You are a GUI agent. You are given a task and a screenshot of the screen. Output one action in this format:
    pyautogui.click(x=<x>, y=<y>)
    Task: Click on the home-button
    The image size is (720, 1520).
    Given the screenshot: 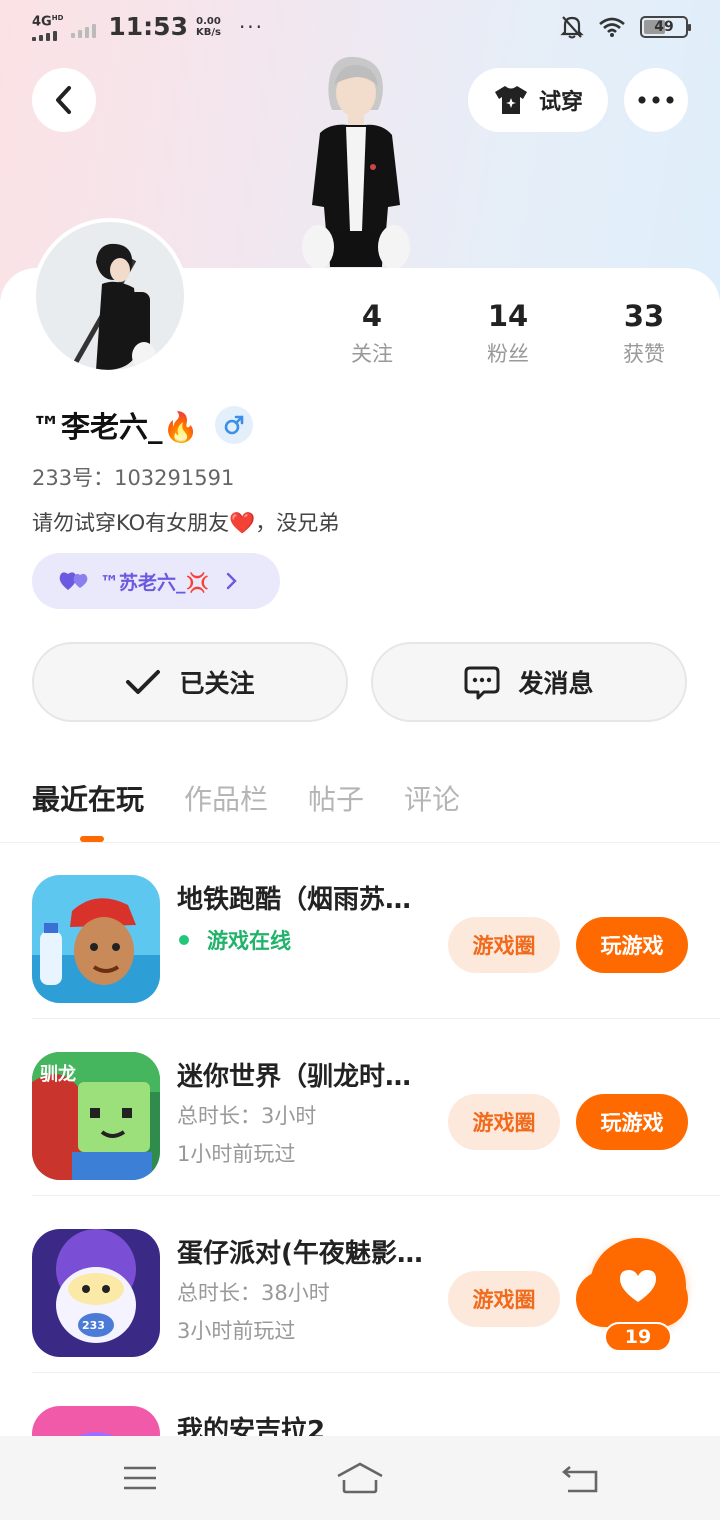 What is the action you would take?
    pyautogui.click(x=360, y=1478)
    